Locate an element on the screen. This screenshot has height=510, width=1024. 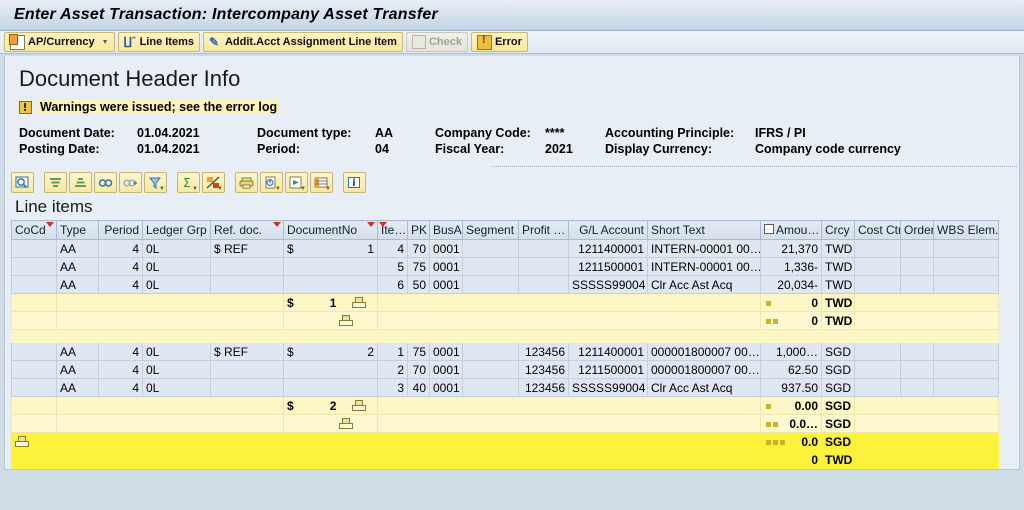
column-header-busa: BusA is located at coordinates (446, 230).